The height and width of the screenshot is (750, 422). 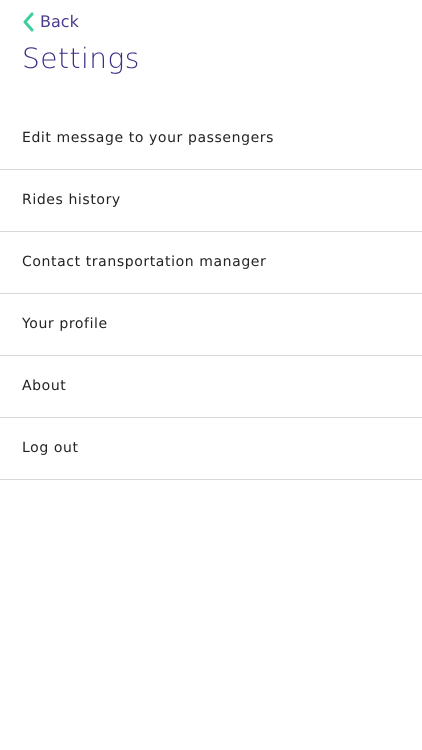 I want to click on back-button: Back, so click(x=50, y=22).